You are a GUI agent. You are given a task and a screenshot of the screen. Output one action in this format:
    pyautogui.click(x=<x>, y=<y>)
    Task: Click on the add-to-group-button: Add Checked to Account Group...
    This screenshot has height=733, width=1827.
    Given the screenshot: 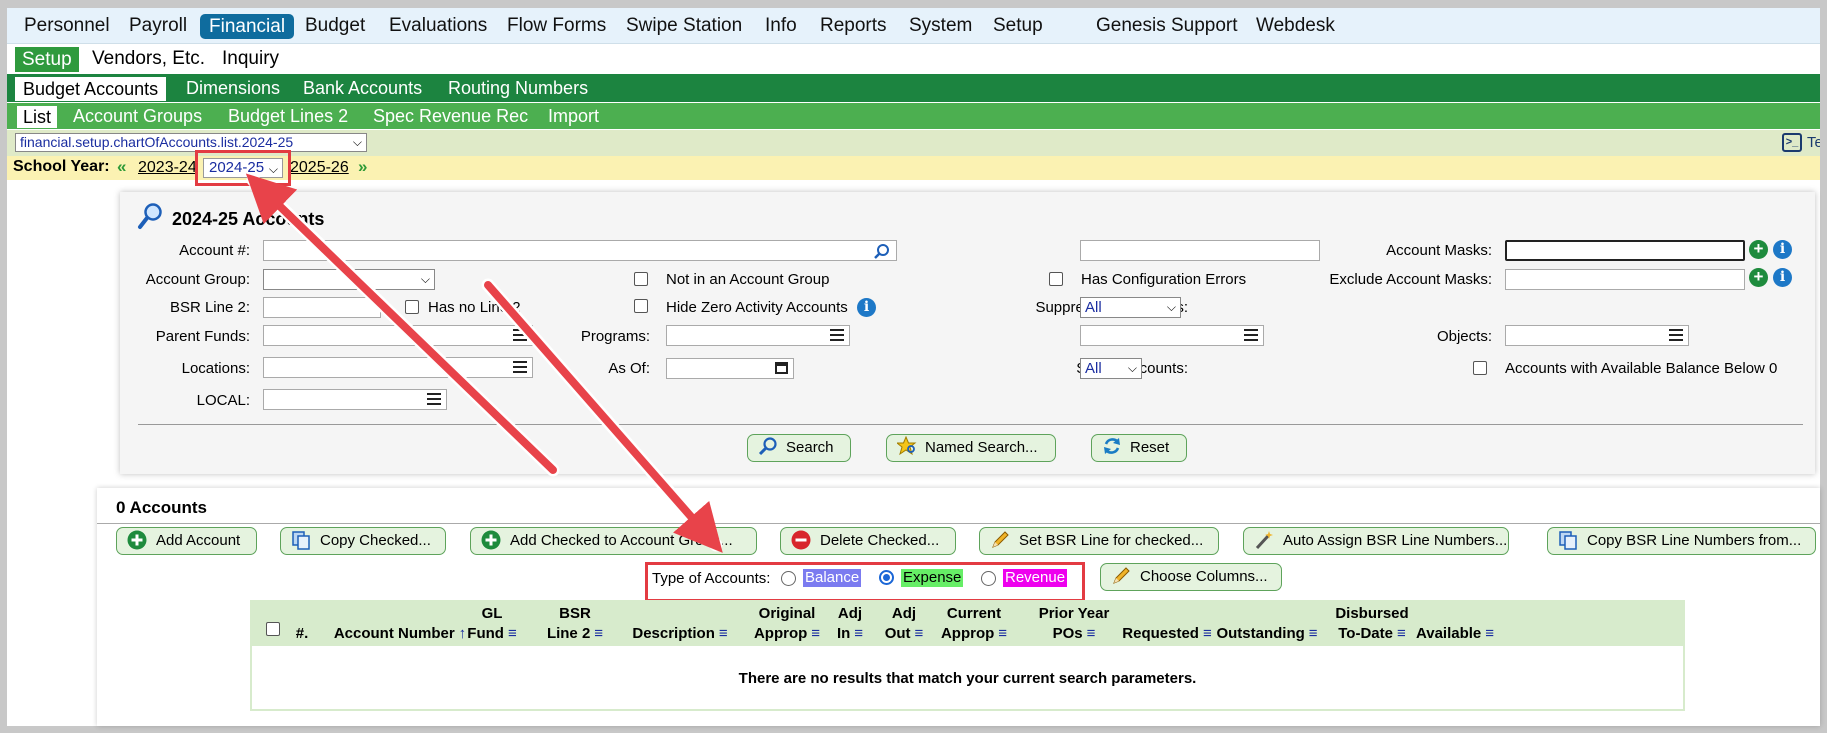 What is the action you would take?
    pyautogui.click(x=613, y=541)
    